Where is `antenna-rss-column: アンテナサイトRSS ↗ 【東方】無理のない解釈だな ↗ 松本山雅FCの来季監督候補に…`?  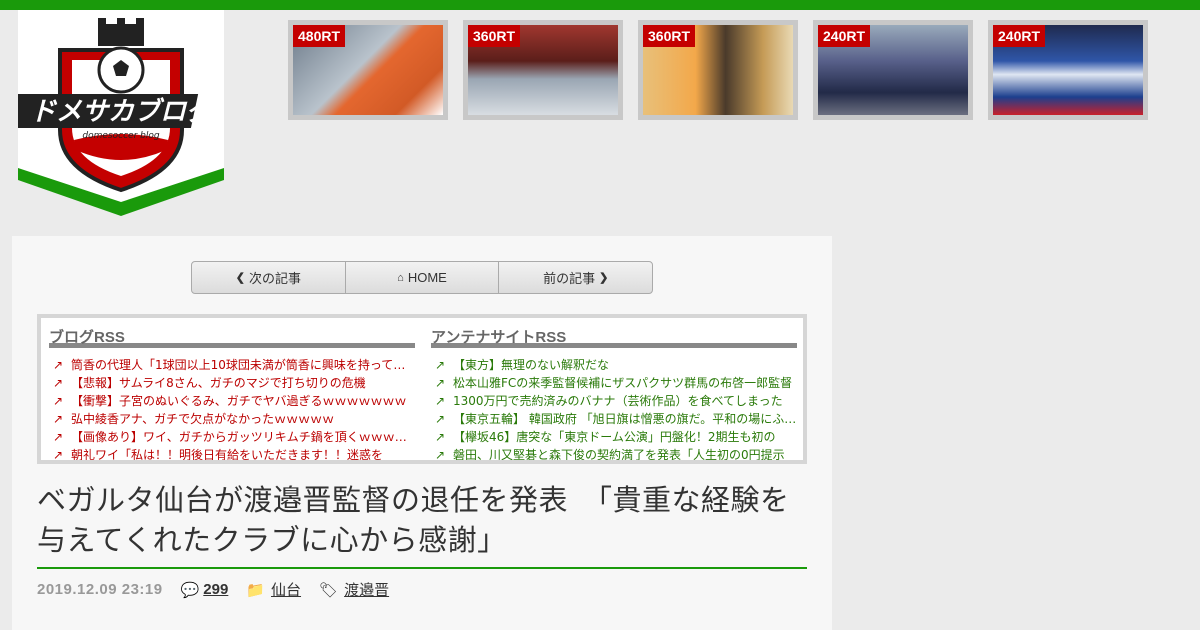 antenna-rss-column: アンテナサイトRSS ↗ 【東方】無理のない解釈だな ↗ 松本山雅FCの来季監督候補に… is located at coordinates (614, 390).